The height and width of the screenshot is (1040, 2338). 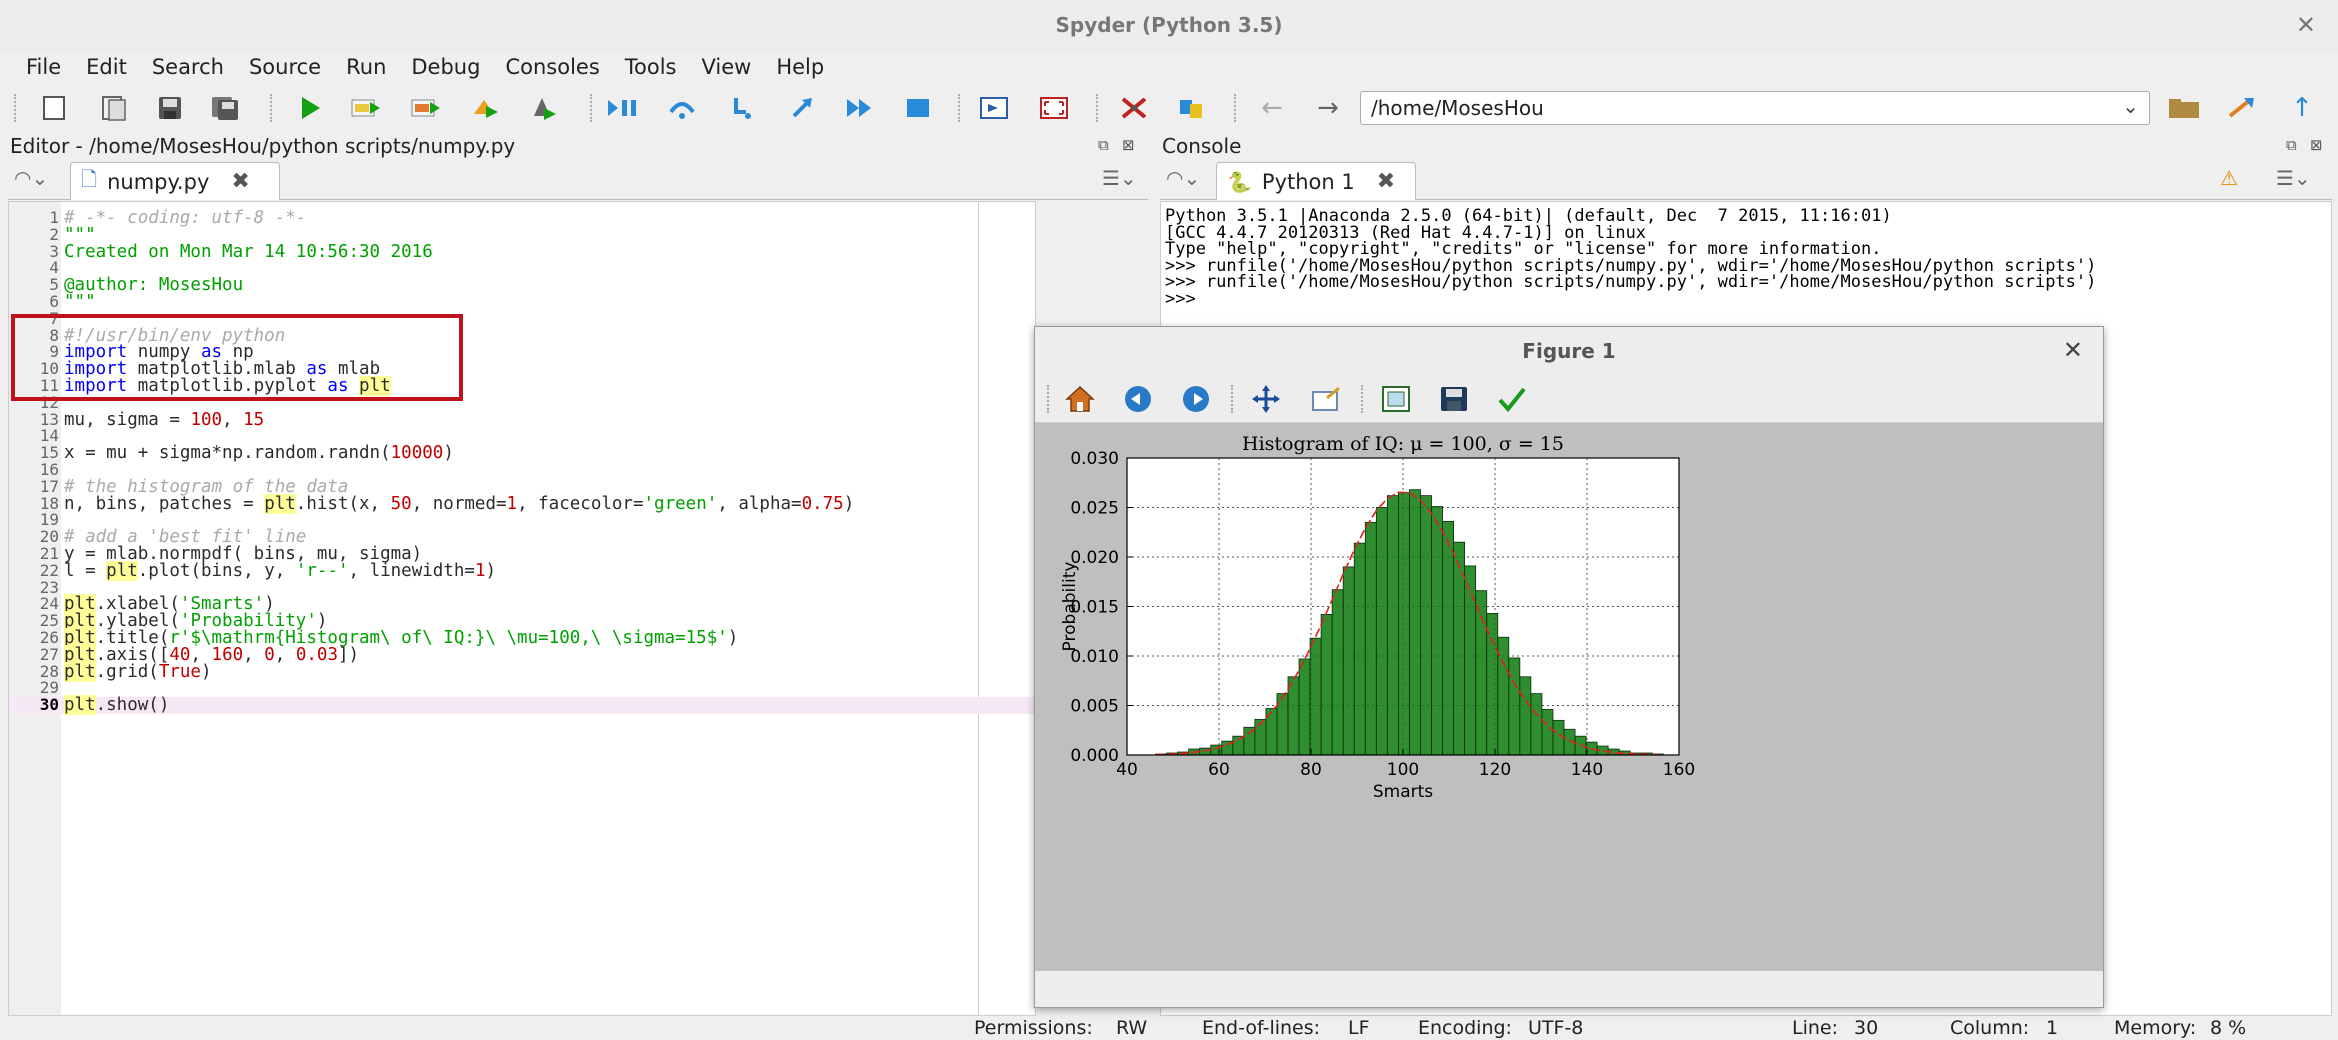 I want to click on home-icon, so click(x=1080, y=399).